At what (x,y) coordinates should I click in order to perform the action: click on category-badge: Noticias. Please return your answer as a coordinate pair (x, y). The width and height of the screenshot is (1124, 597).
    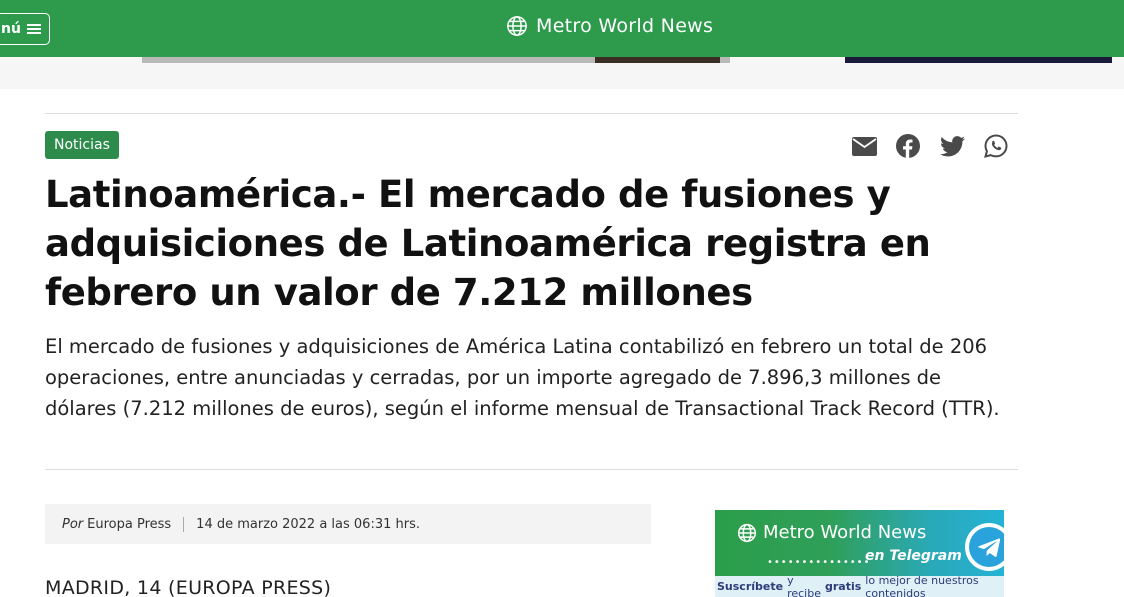
    Looking at the image, I should click on (82, 145).